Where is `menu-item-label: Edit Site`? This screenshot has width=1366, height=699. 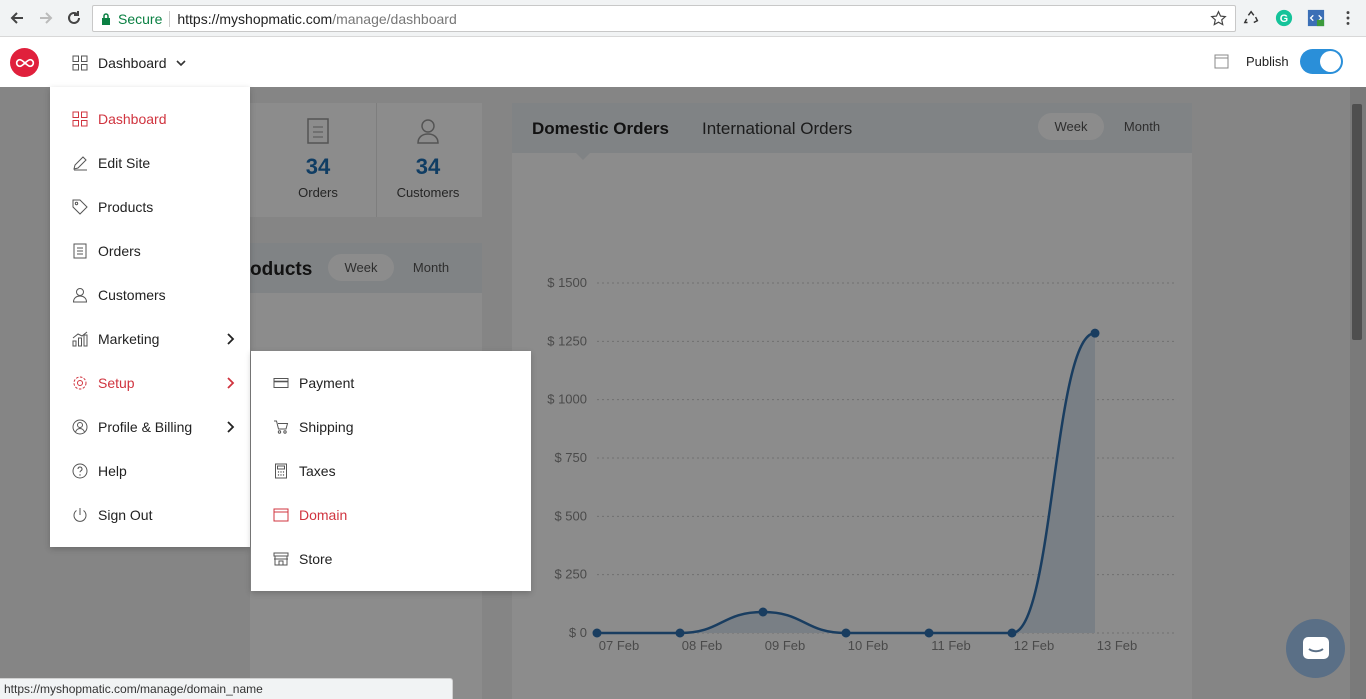
menu-item-label: Edit Site is located at coordinates (124, 163).